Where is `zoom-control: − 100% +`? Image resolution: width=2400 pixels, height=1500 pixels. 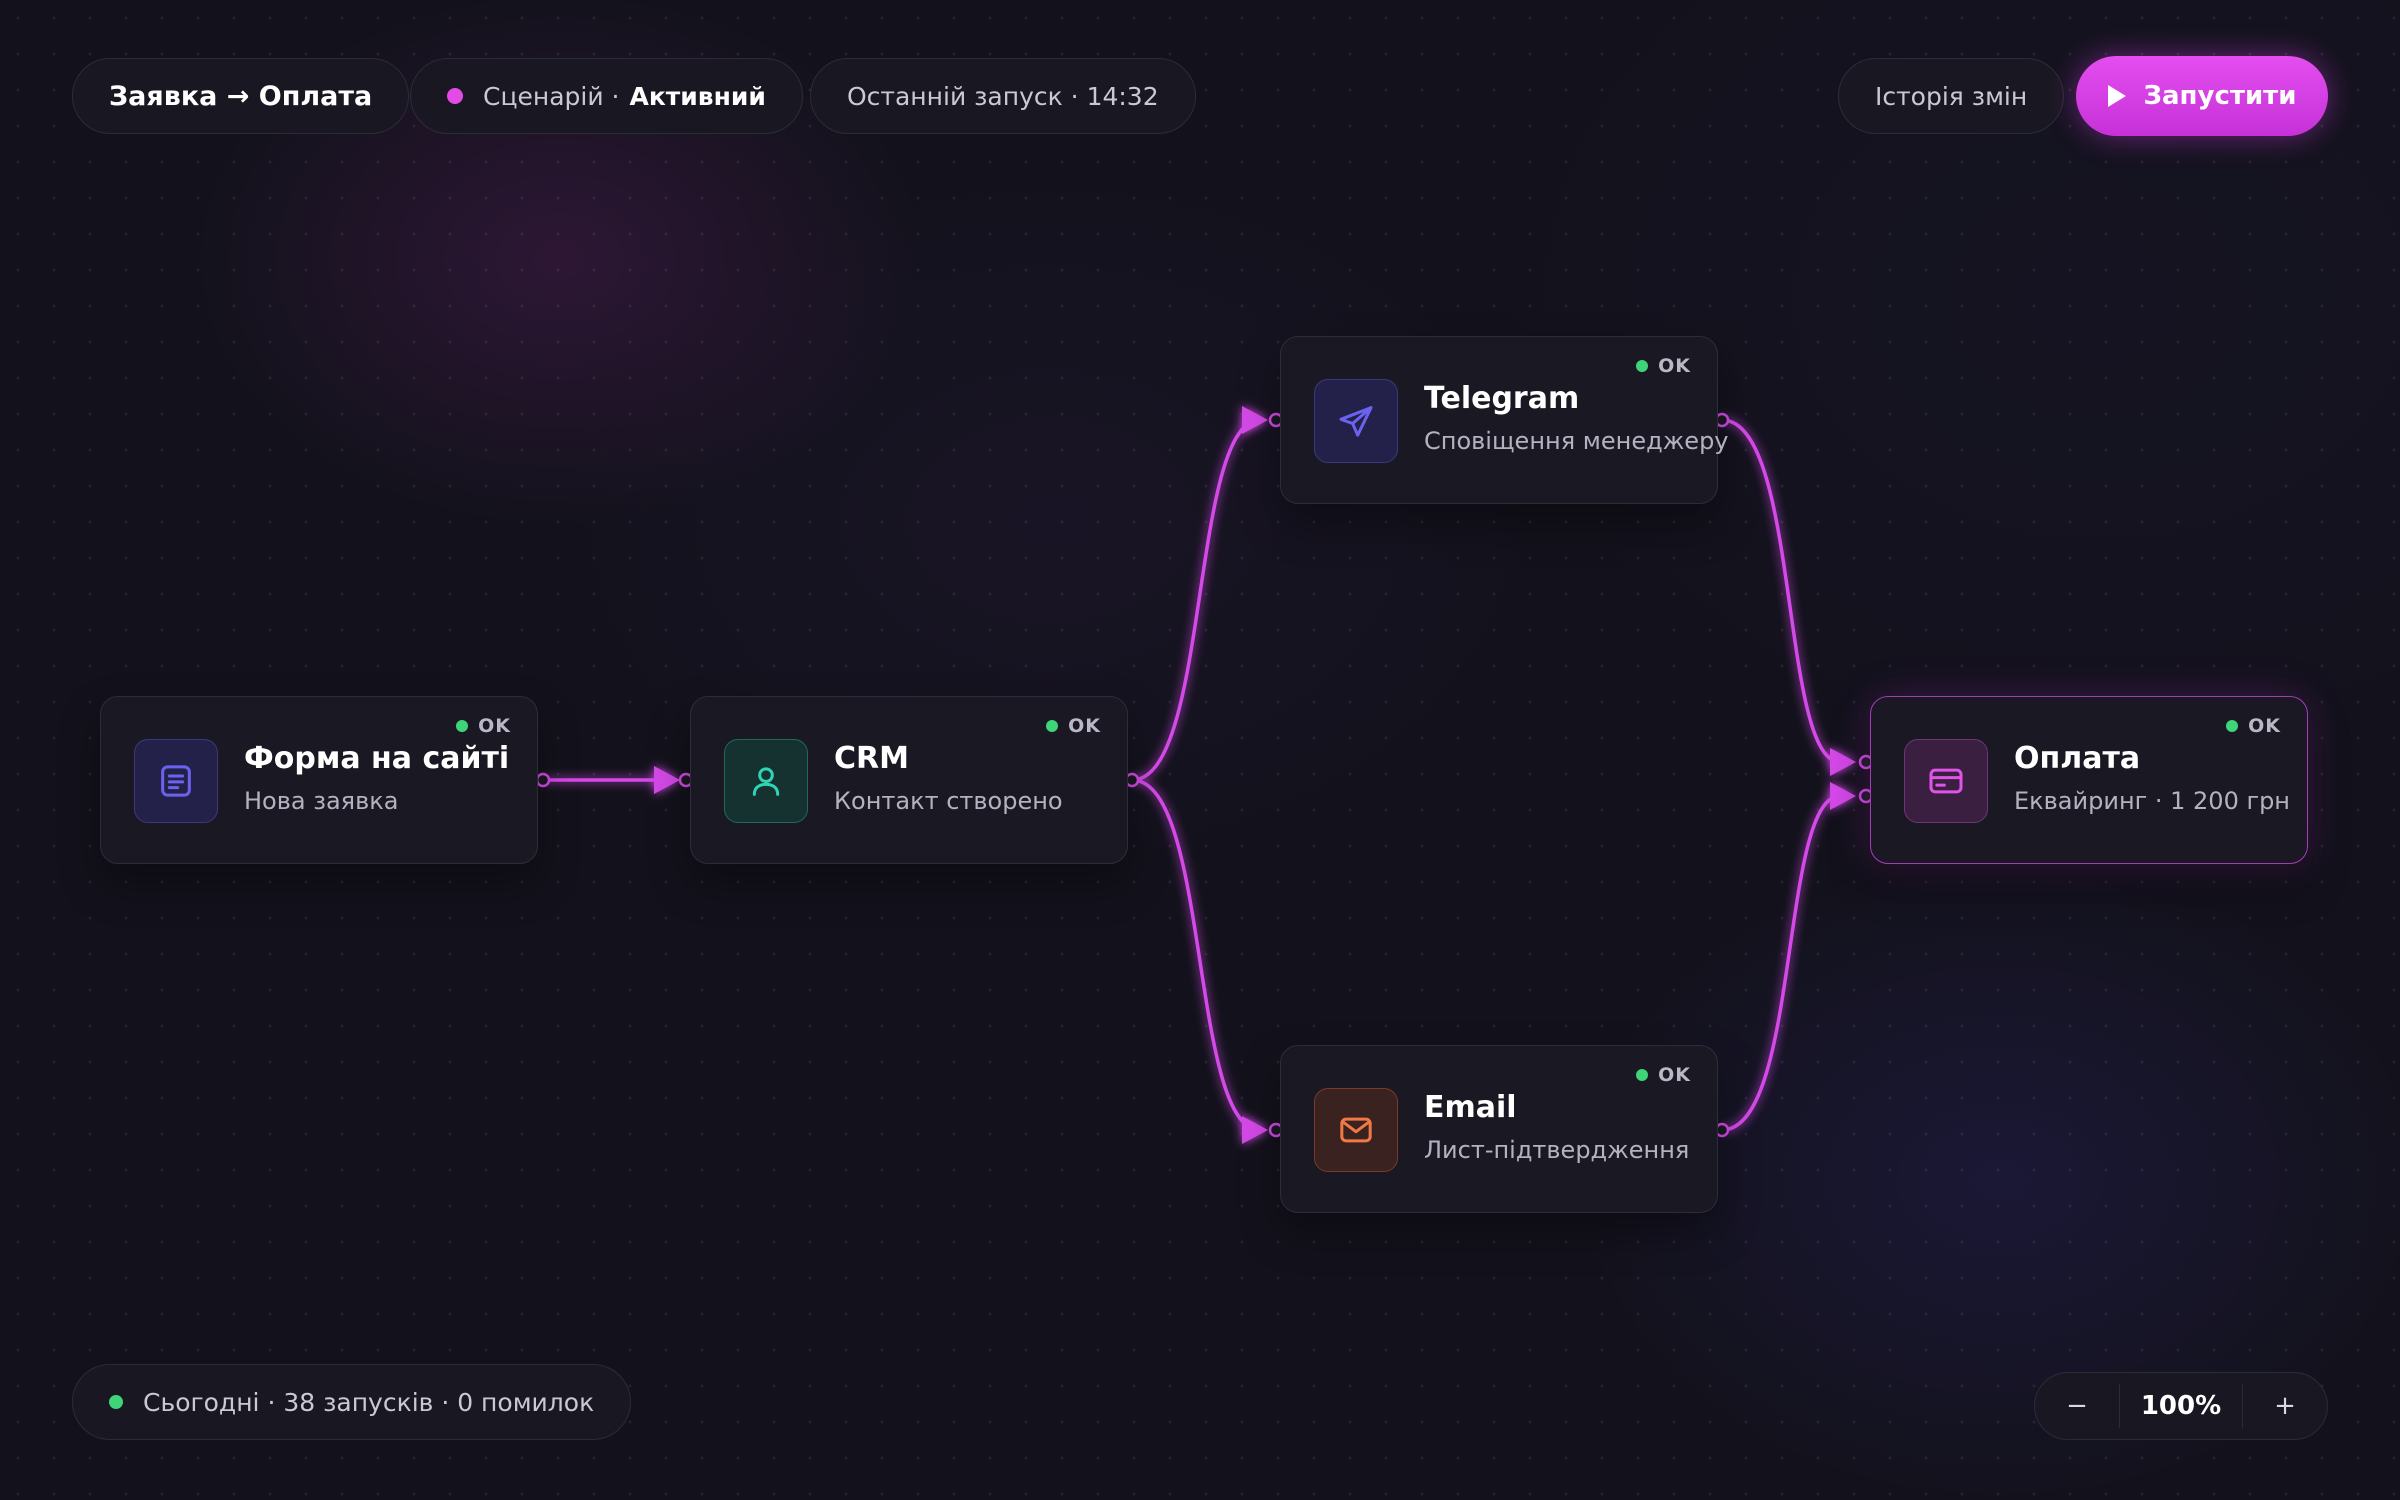 zoom-control: − 100% + is located at coordinates (2181, 1406).